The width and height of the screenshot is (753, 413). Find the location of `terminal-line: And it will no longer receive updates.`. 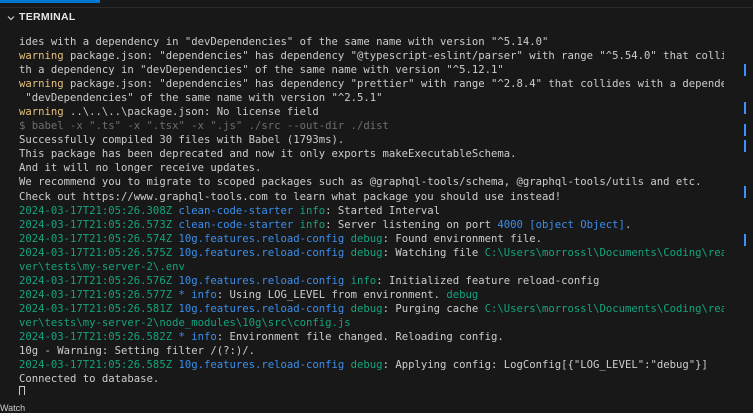

terminal-line: And it will no longer receive updates. is located at coordinates (371, 168).